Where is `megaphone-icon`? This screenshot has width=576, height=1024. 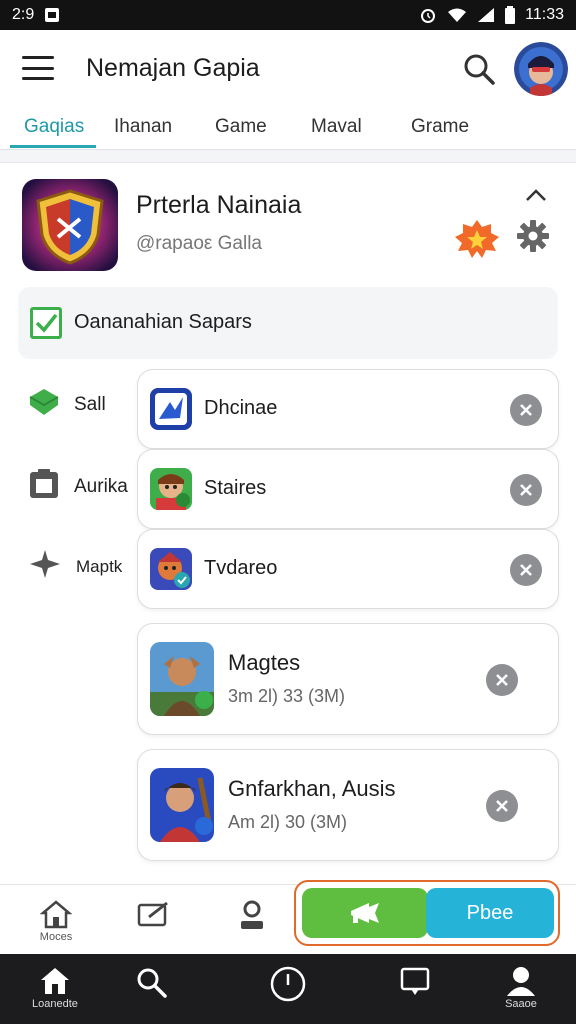 megaphone-icon is located at coordinates (365, 913).